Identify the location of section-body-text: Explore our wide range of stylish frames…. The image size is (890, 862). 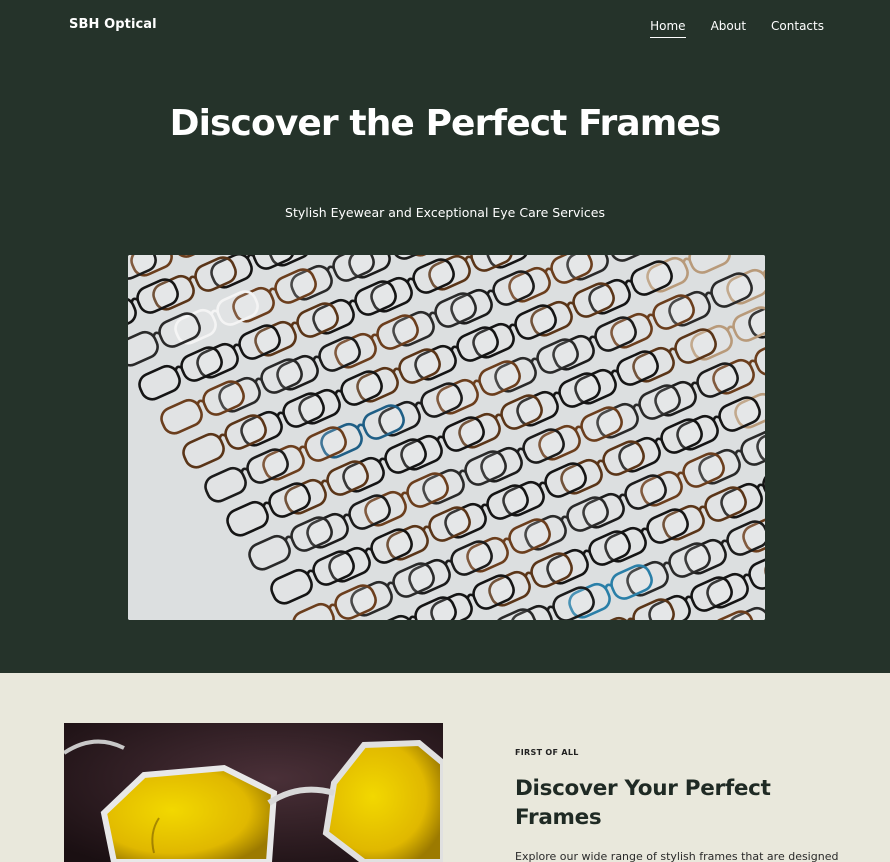
(677, 856).